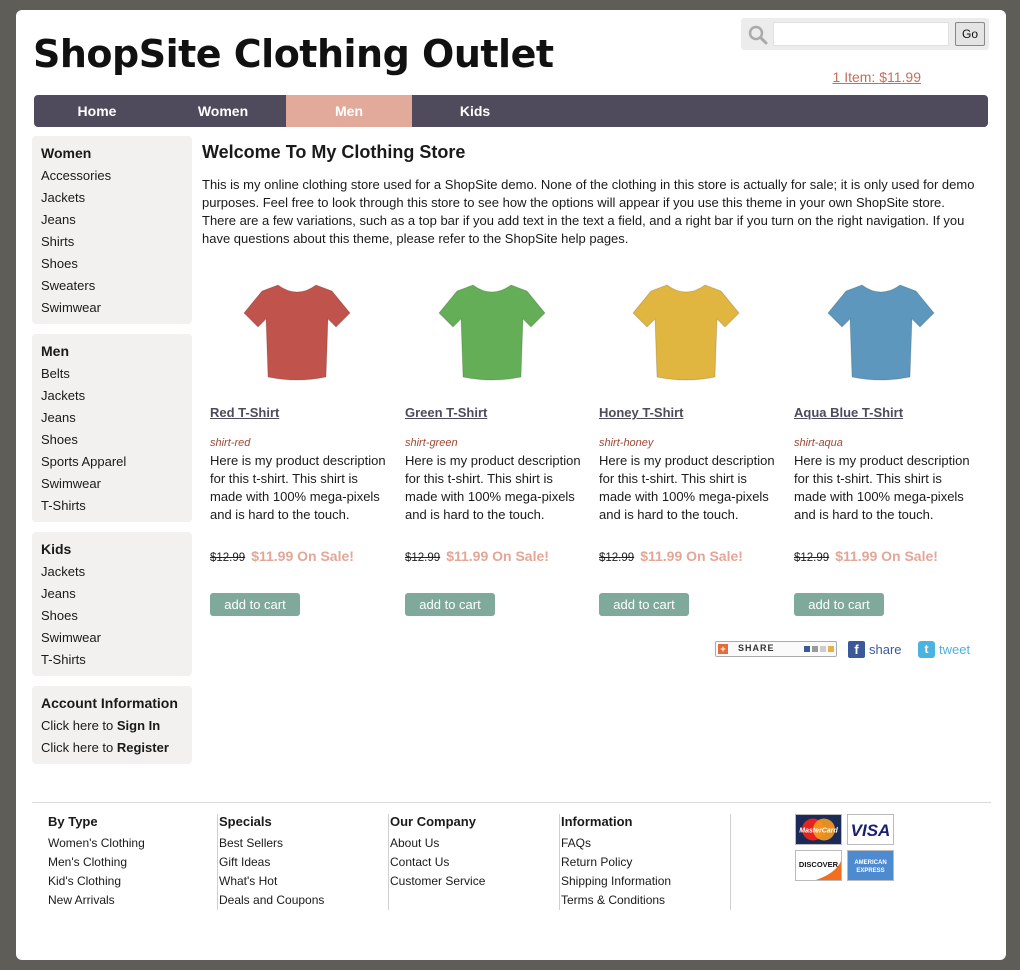 The width and height of the screenshot is (1020, 970). What do you see at coordinates (474, 843) in the screenshot?
I see `footer-link: About Us` at bounding box center [474, 843].